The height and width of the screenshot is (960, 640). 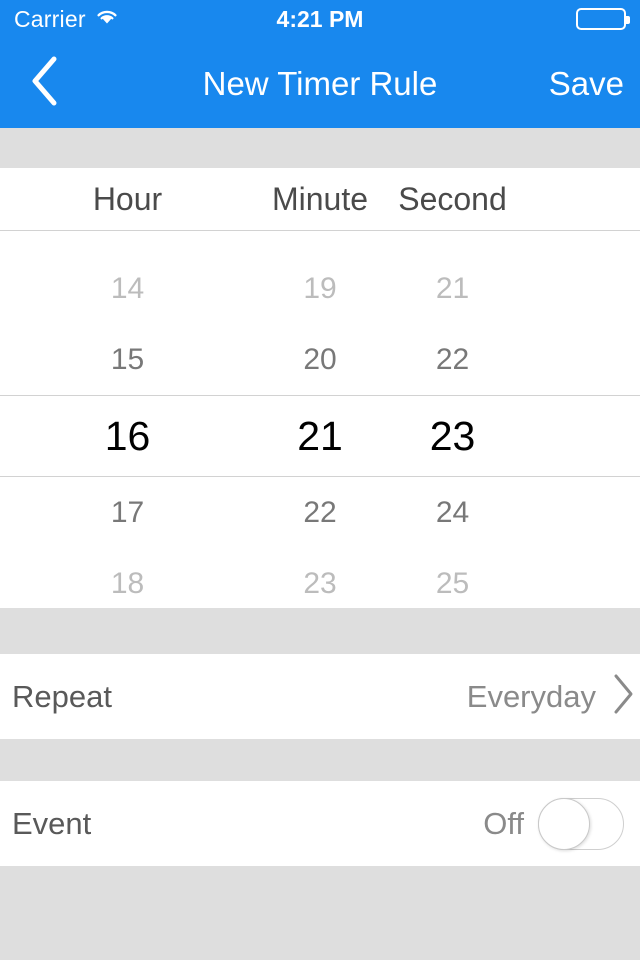 What do you see at coordinates (107, 19) in the screenshot?
I see `wifi-icon` at bounding box center [107, 19].